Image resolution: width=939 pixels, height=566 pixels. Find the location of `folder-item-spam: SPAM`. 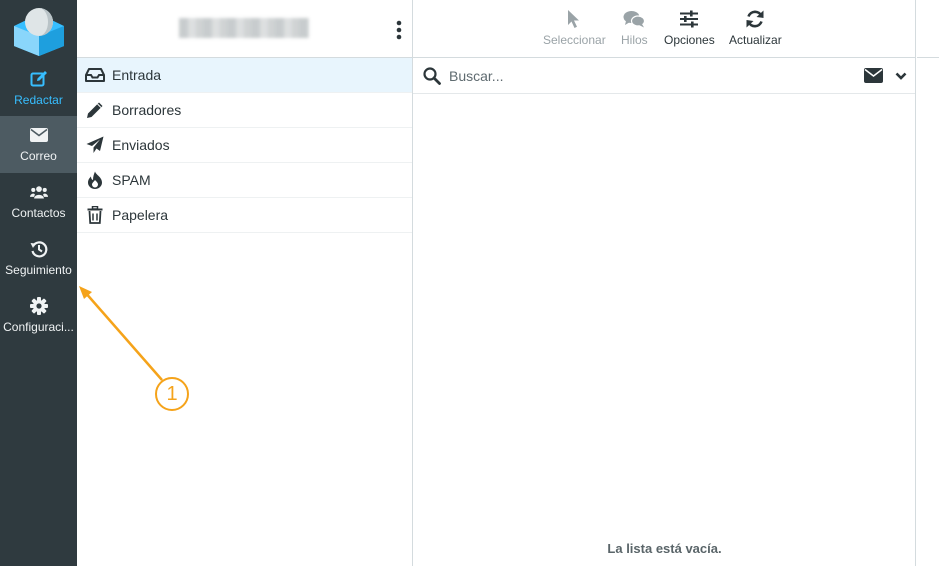

folder-item-spam: SPAM is located at coordinates (244, 180).